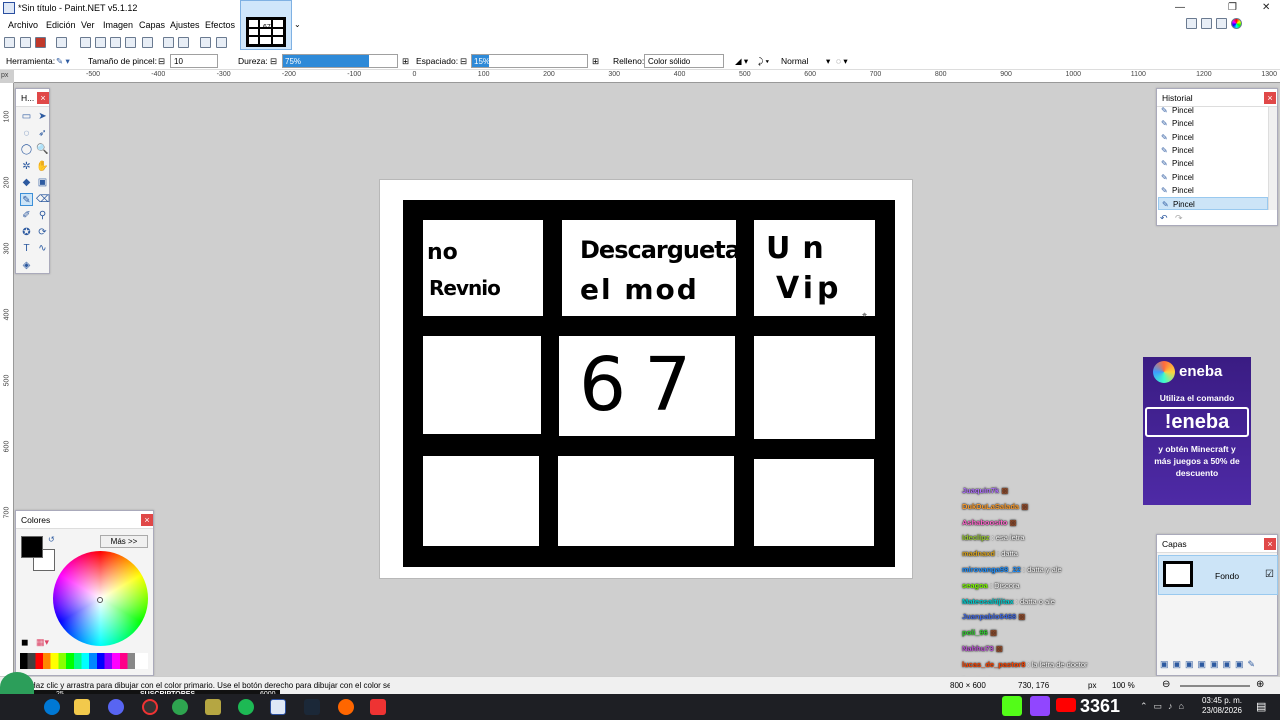  Describe the element at coordinates (168, 42) in the screenshot. I see `undo-icon` at that location.